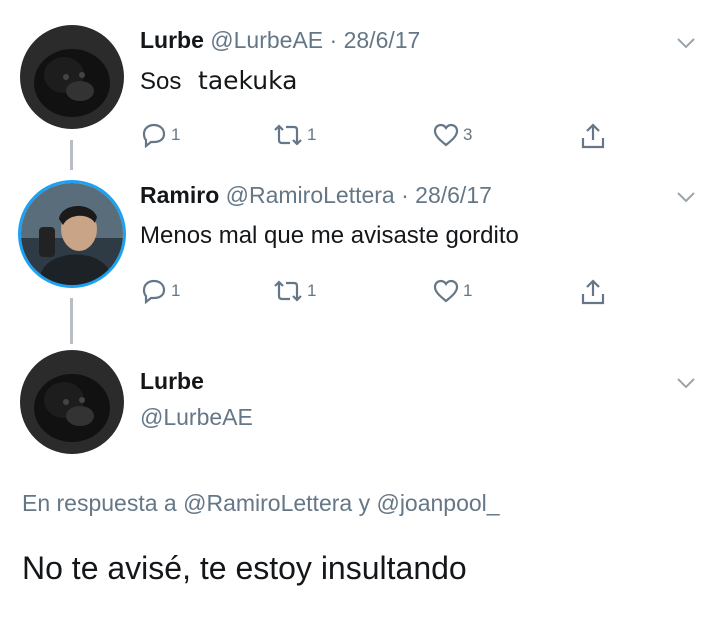  Describe the element at coordinates (310, 195) in the screenshot. I see `user-handle: @RamiroLettera` at that location.